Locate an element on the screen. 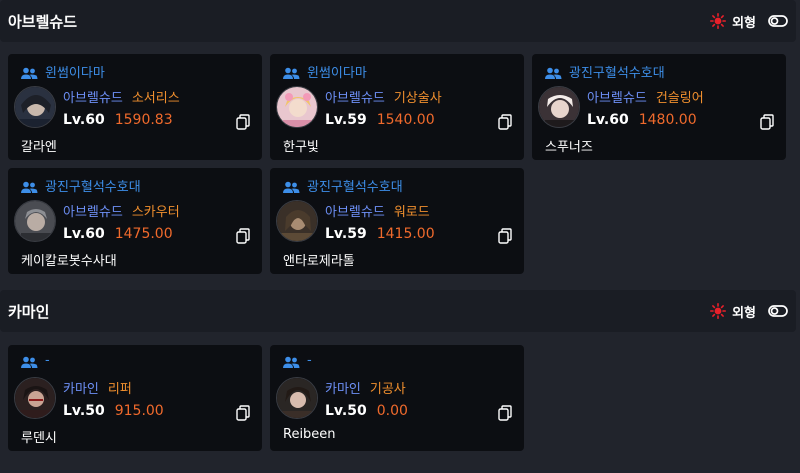 The width and height of the screenshot is (800, 473). character-card: - 카마인 기공사 Lv.50 0.00 Reibeen is located at coordinates (397, 398).